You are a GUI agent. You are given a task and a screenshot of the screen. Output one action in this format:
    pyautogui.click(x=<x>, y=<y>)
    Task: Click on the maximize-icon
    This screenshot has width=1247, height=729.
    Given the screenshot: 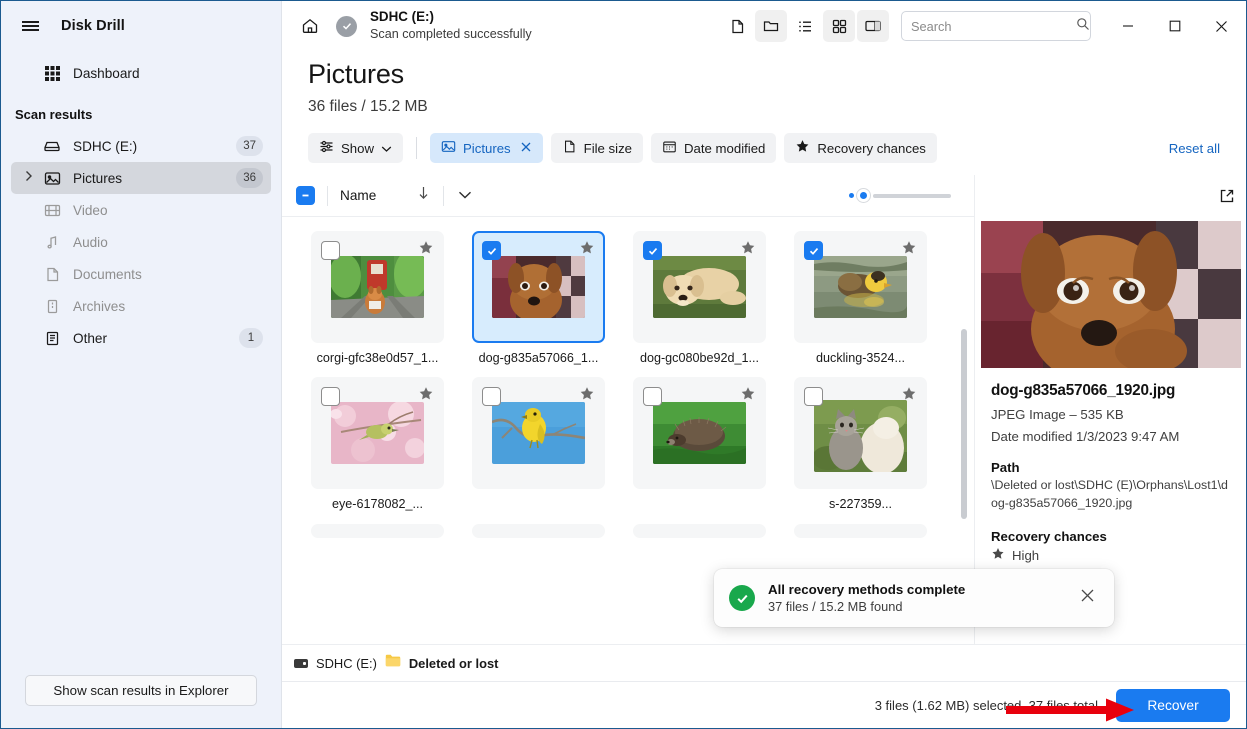 What is the action you would take?
    pyautogui.click(x=1174, y=26)
    